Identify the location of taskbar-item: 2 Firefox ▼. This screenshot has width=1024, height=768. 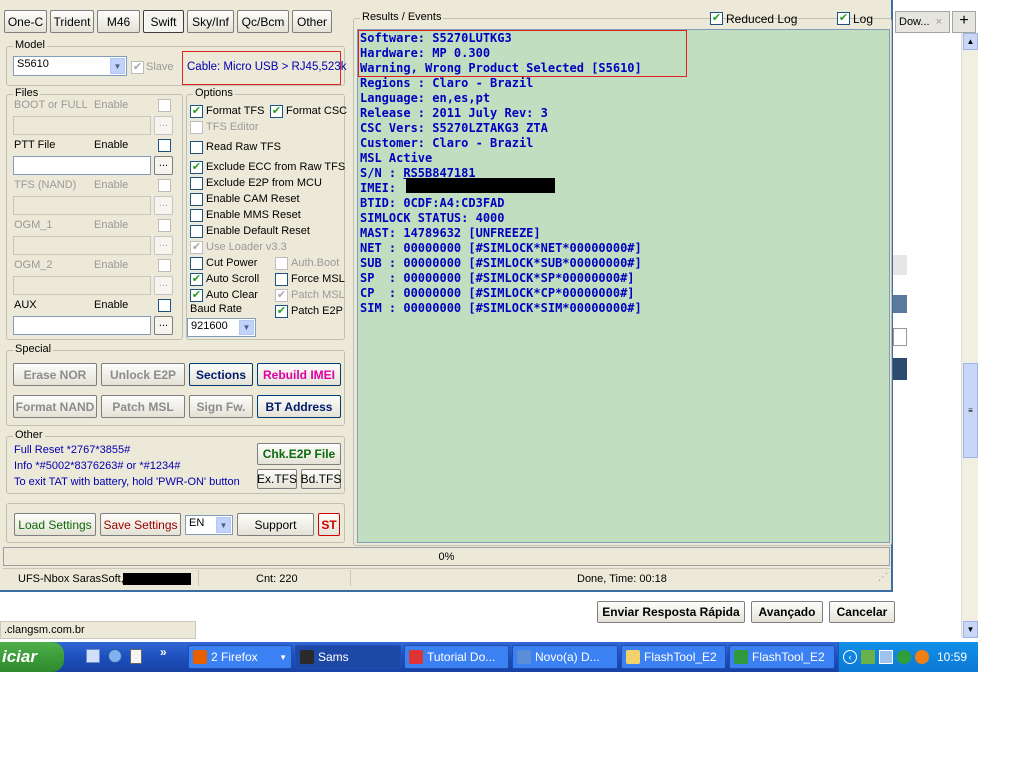
(240, 657).